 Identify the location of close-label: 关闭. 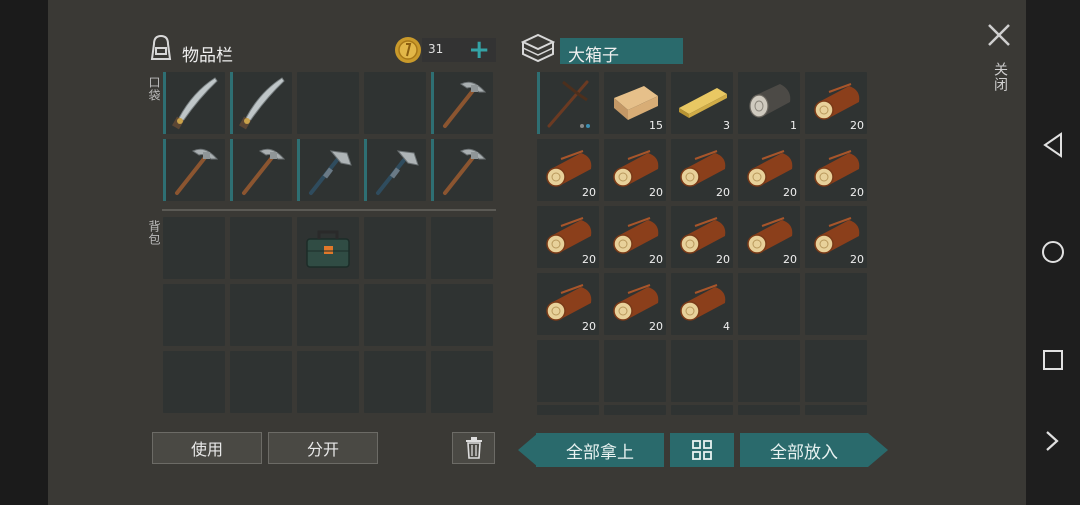
(1000, 77).